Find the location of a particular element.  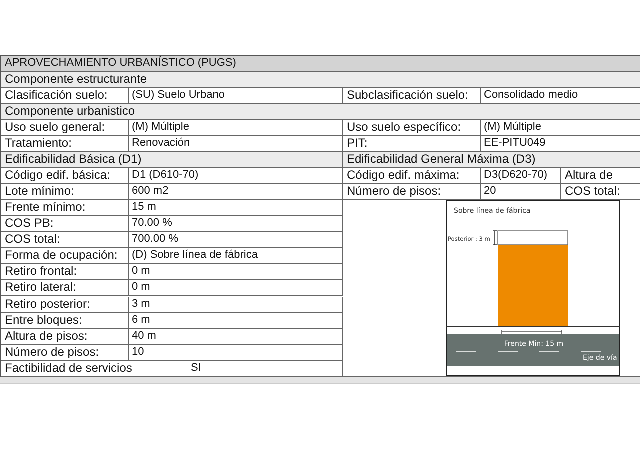

field-value: SI is located at coordinates (196, 368).